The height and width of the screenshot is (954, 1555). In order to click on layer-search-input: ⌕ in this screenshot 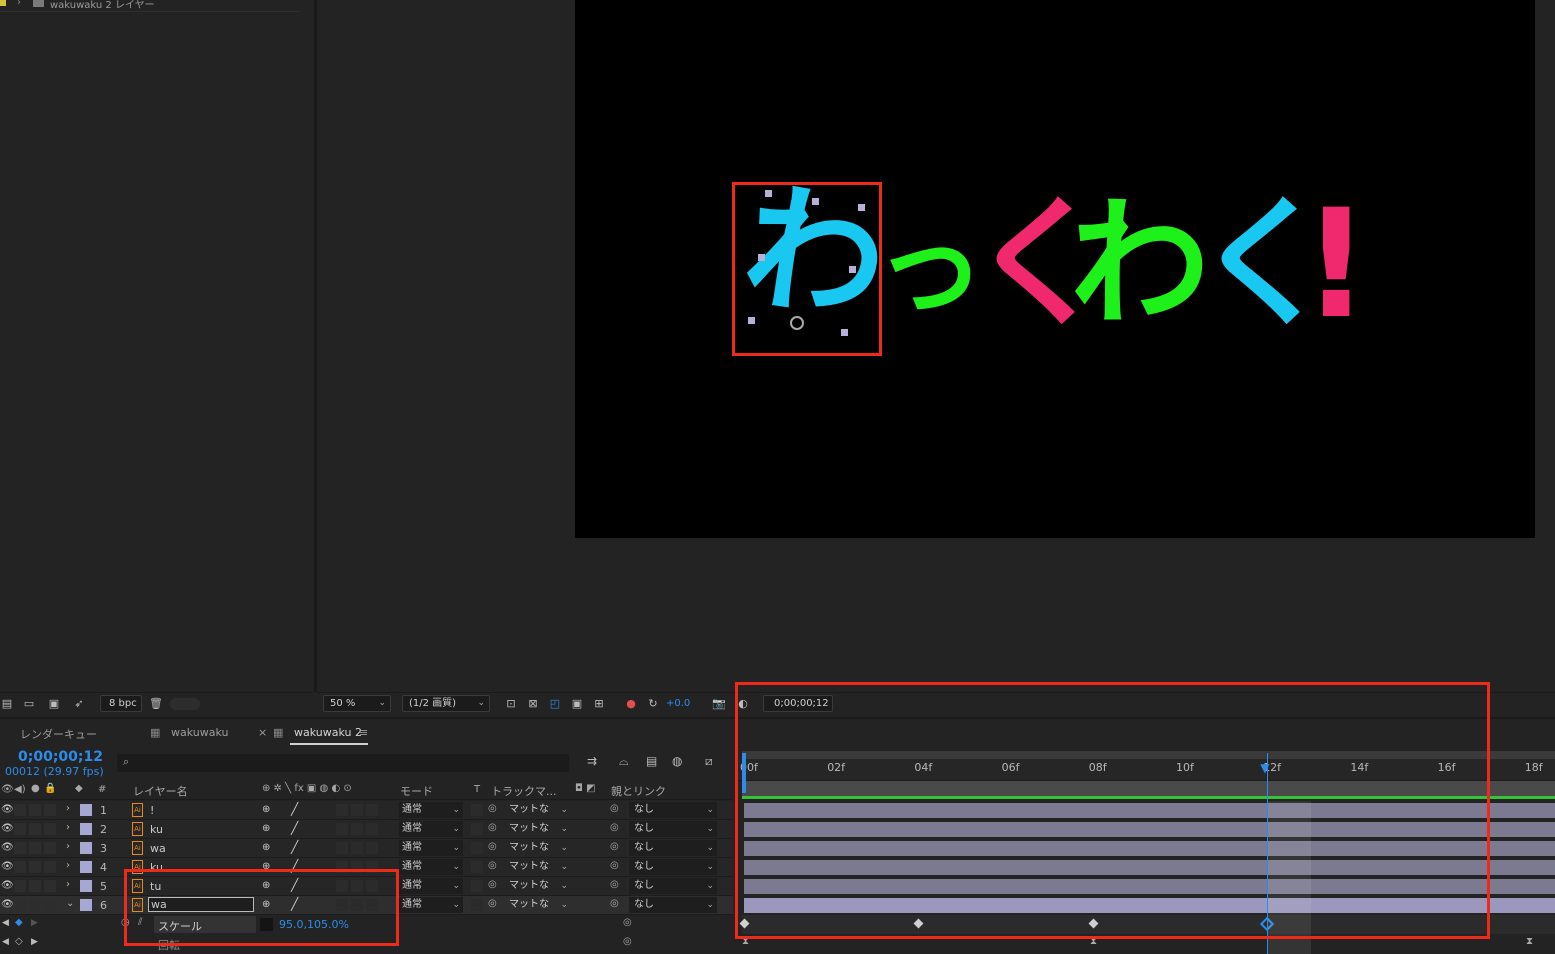, I will do `click(343, 763)`.